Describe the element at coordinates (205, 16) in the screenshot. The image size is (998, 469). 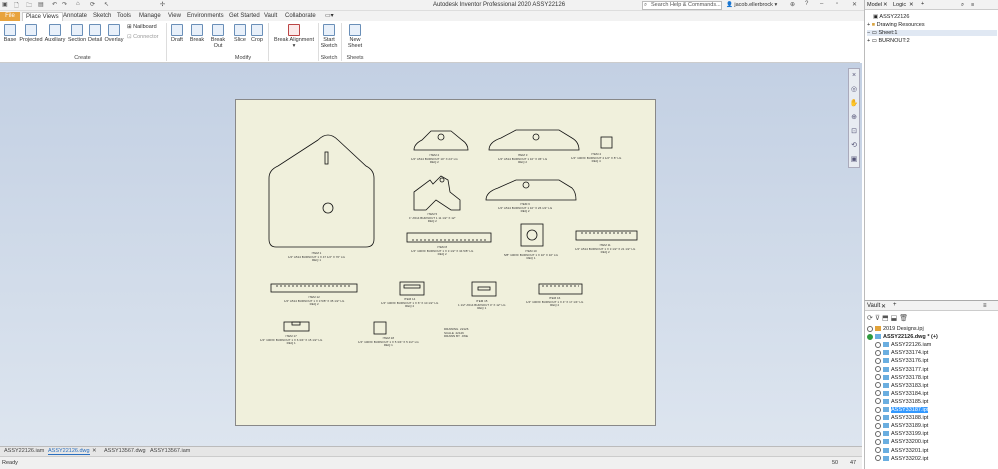
I see `tab-environments: Environments` at that location.